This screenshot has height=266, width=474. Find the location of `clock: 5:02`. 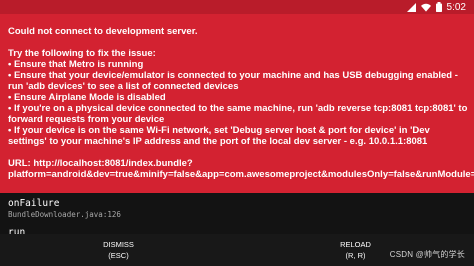

clock: 5:02 is located at coordinates (456, 7).